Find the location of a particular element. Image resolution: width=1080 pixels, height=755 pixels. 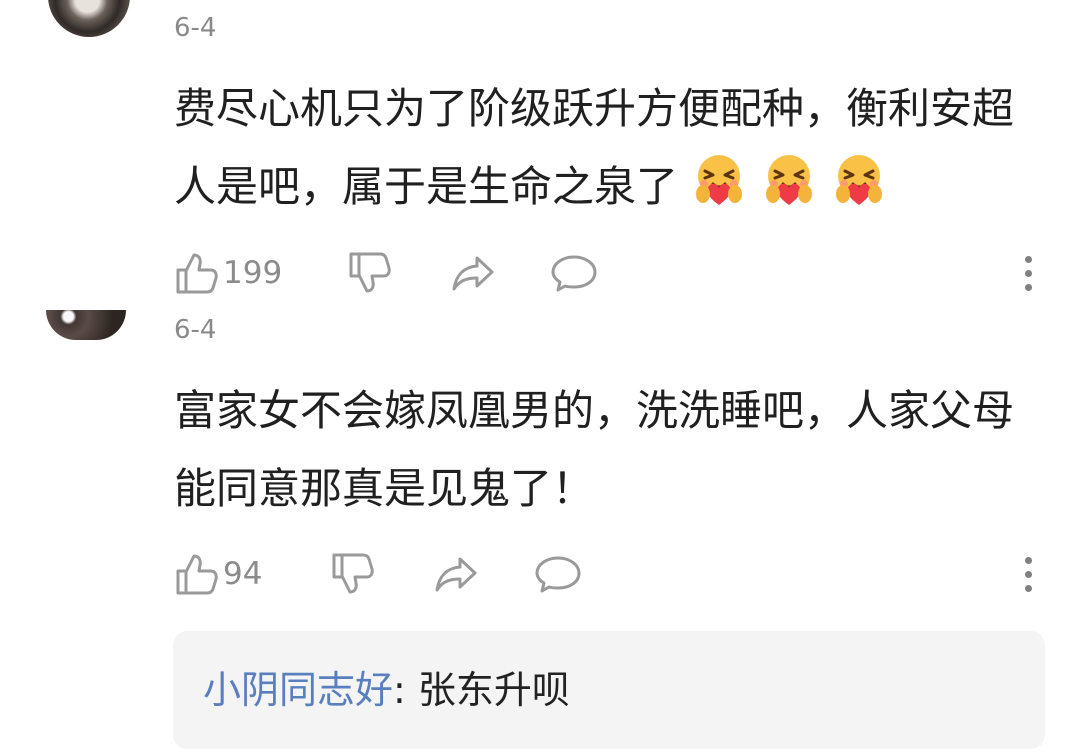

like-button: 199 is located at coordinates (227, 273).